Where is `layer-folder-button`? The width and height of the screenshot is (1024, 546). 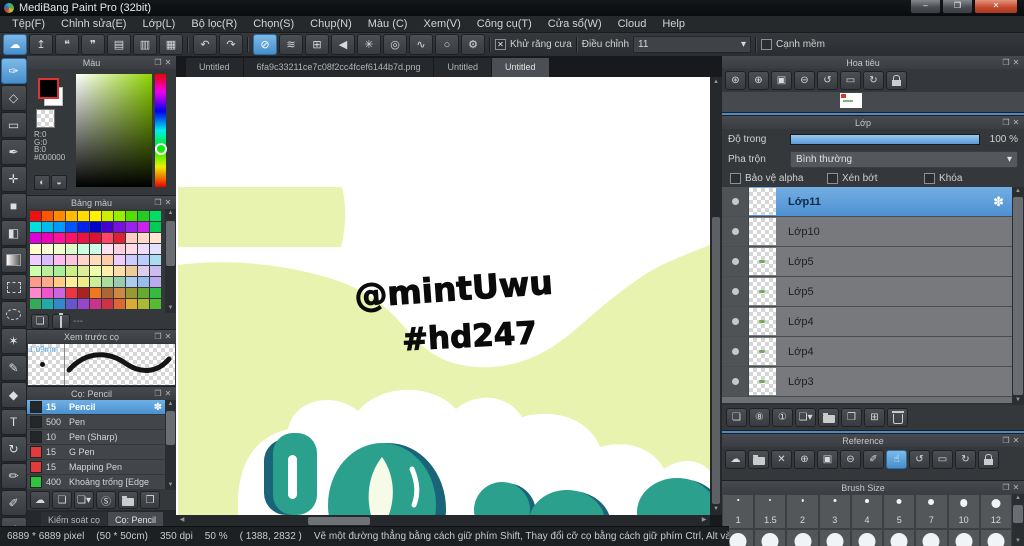
layer-folder-button is located at coordinates (828, 417).